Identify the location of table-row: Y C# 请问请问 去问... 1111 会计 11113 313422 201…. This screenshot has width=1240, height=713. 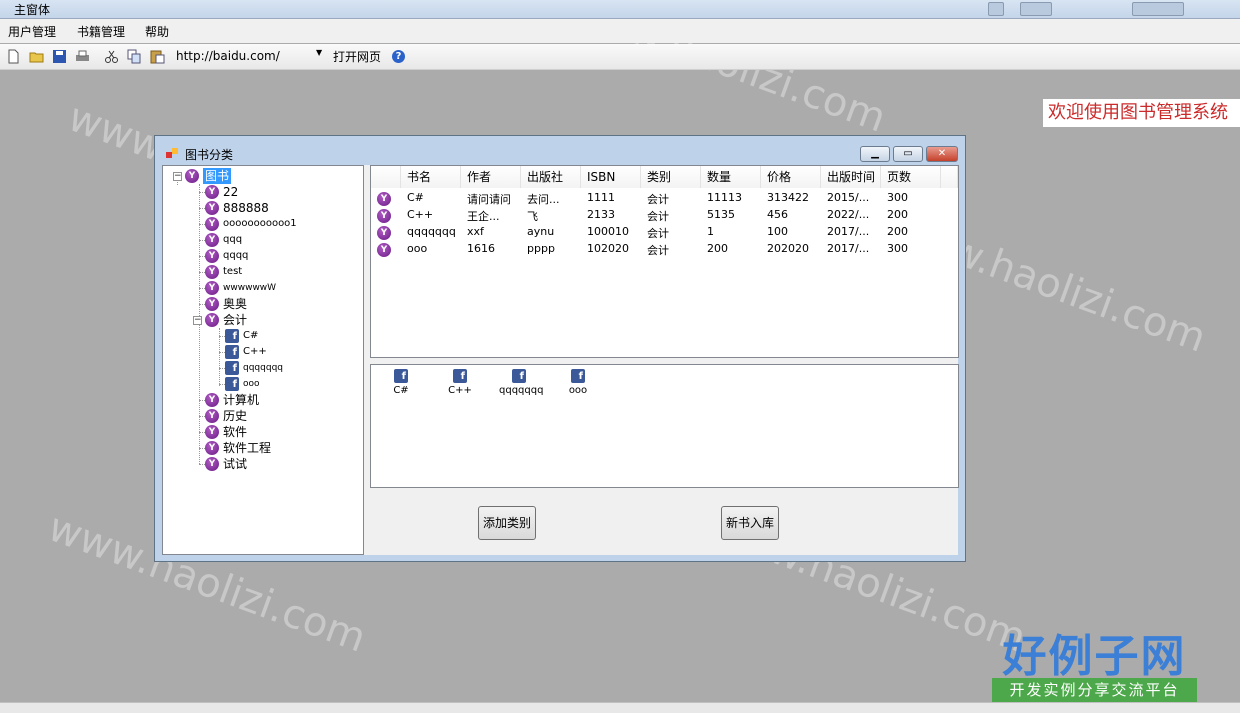
(664, 199).